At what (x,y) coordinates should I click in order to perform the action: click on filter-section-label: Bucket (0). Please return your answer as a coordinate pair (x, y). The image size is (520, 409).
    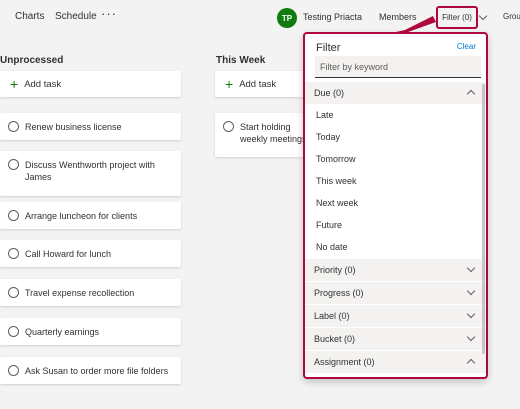
    Looking at the image, I should click on (335, 339).